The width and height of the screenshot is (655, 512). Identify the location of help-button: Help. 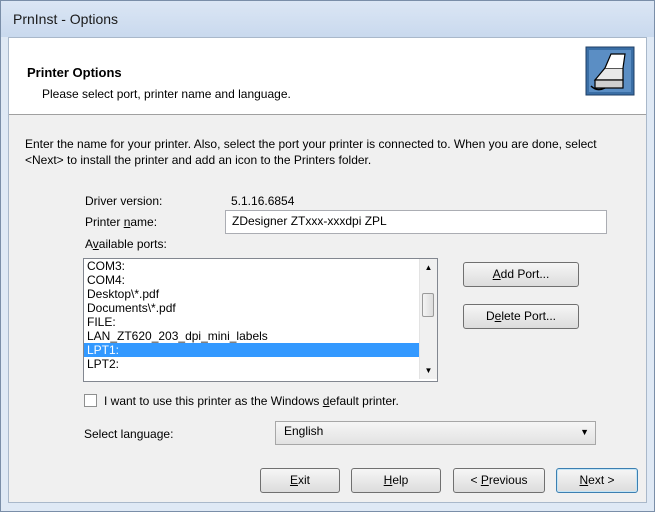
(396, 480).